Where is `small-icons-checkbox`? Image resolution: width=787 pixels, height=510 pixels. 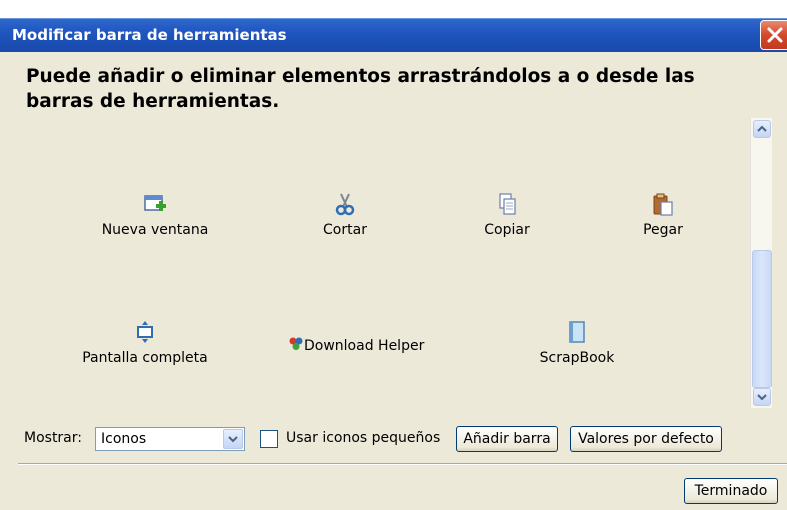
small-icons-checkbox is located at coordinates (269, 439).